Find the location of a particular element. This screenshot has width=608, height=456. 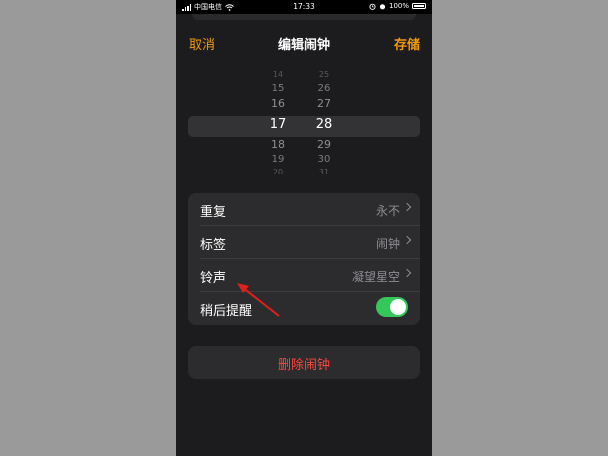

settings-group: 重复 永不 标签 闹钟 铃声 凝望星空 稍后提醒 is located at coordinates (304, 259).